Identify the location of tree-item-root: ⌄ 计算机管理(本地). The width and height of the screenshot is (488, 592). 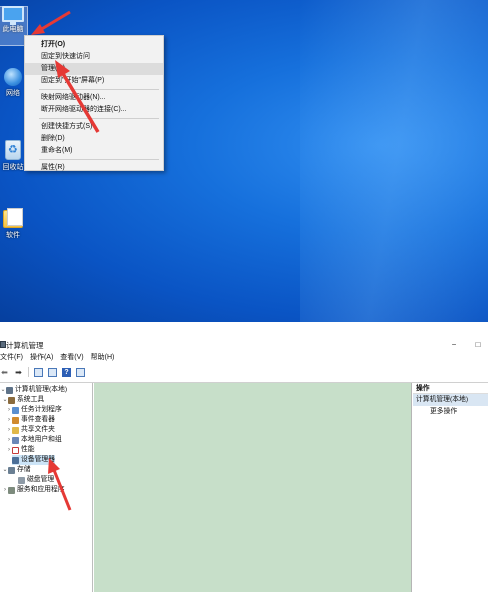
(33, 390).